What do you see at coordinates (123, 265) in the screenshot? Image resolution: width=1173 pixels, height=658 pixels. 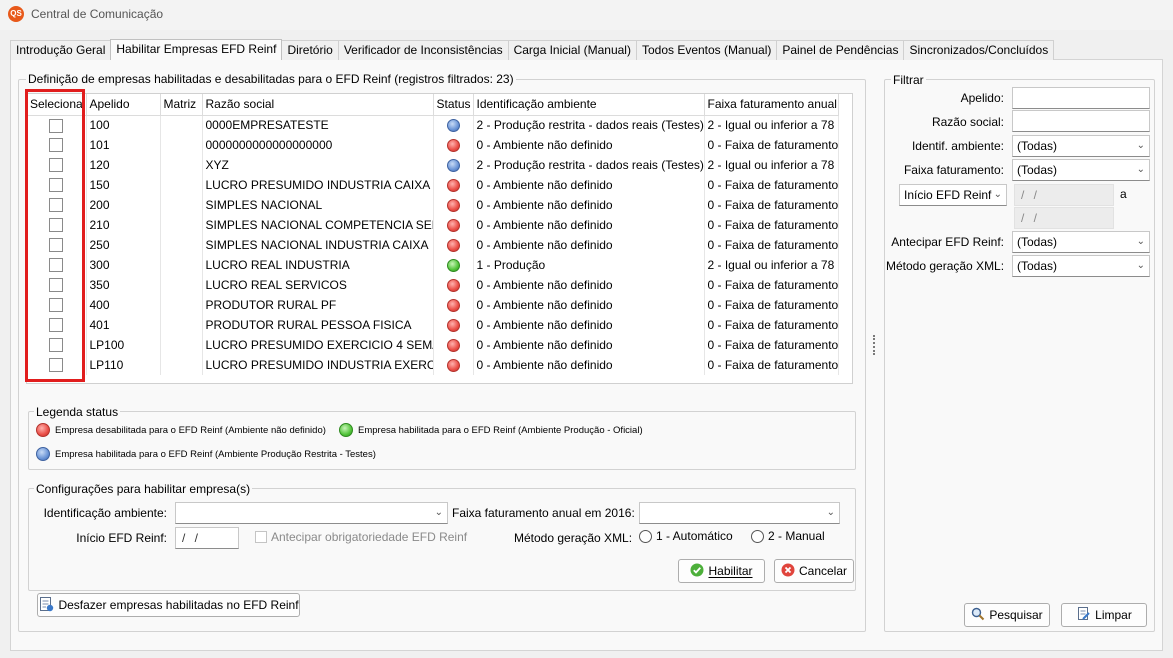 I see `cell-apelido: 300` at bounding box center [123, 265].